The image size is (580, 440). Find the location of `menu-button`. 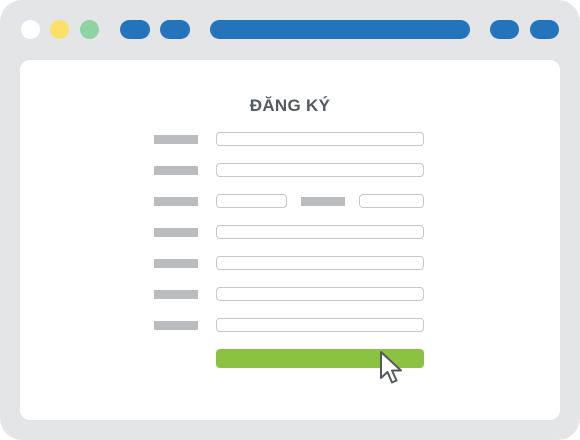

menu-button is located at coordinates (544, 29).